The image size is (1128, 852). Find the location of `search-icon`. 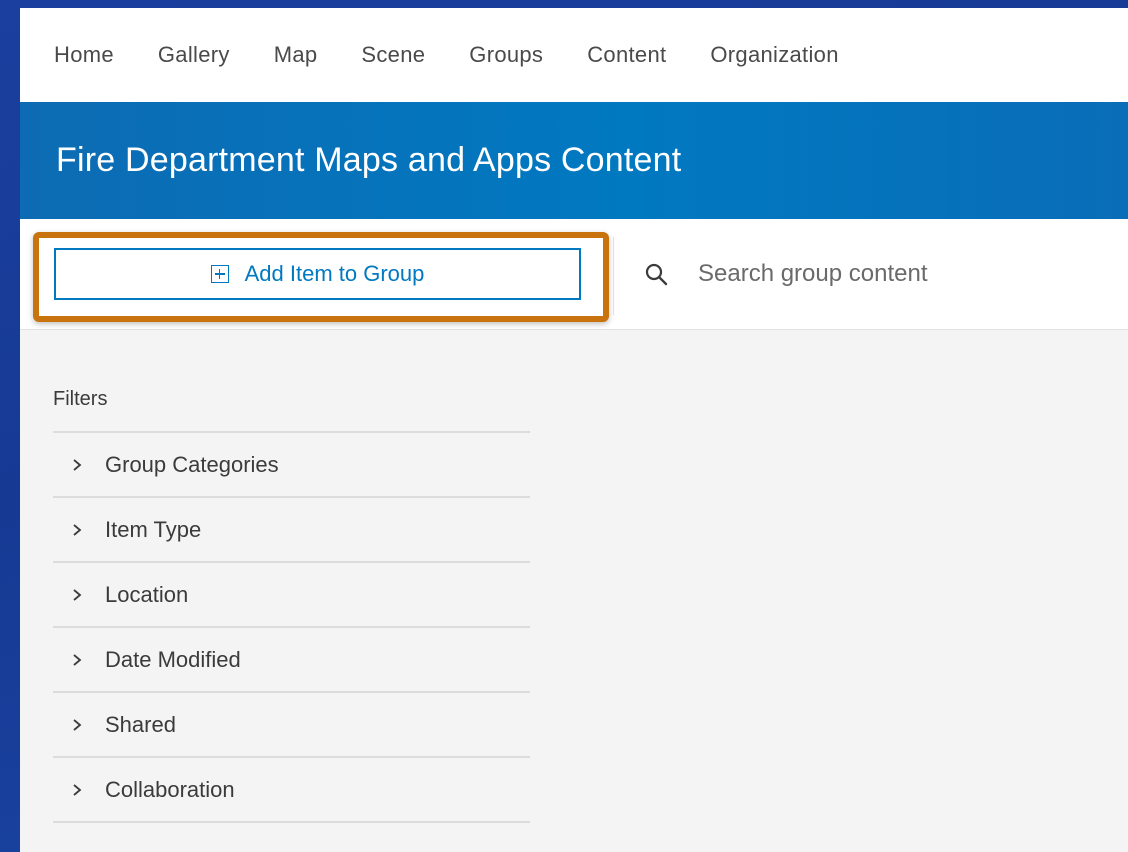

search-icon is located at coordinates (656, 274).